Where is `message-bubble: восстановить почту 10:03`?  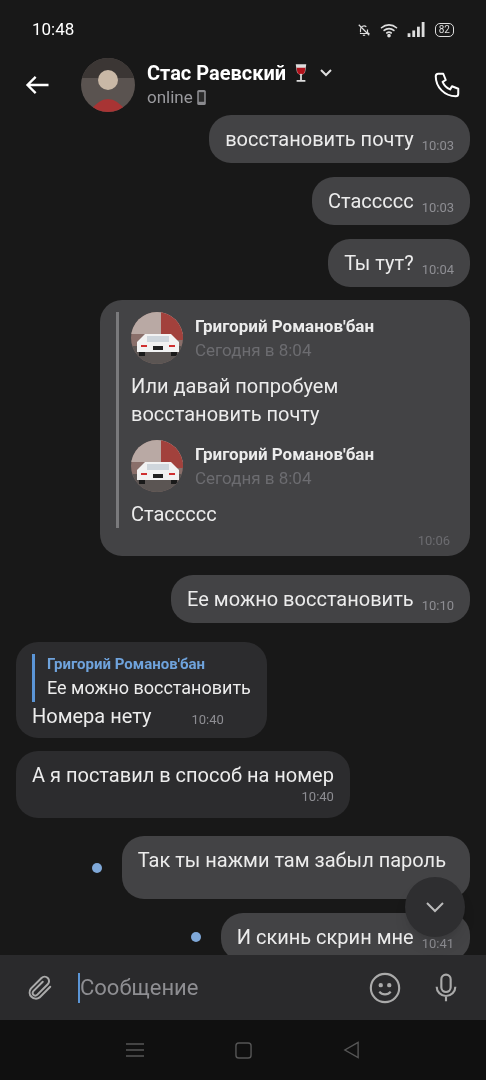
message-bubble: восстановить почту 10:03 is located at coordinates (339, 139).